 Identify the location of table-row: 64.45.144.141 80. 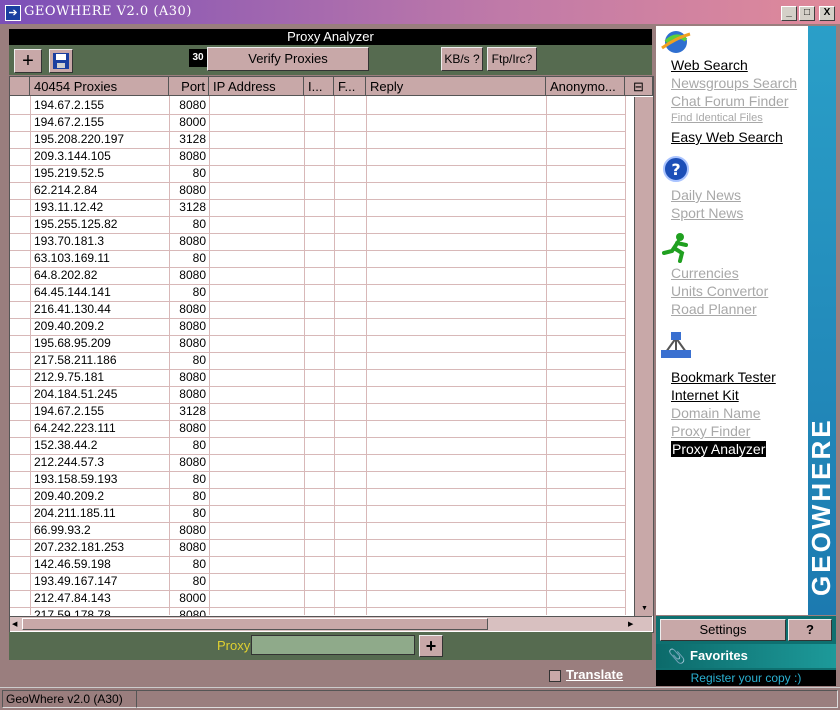
(317, 293).